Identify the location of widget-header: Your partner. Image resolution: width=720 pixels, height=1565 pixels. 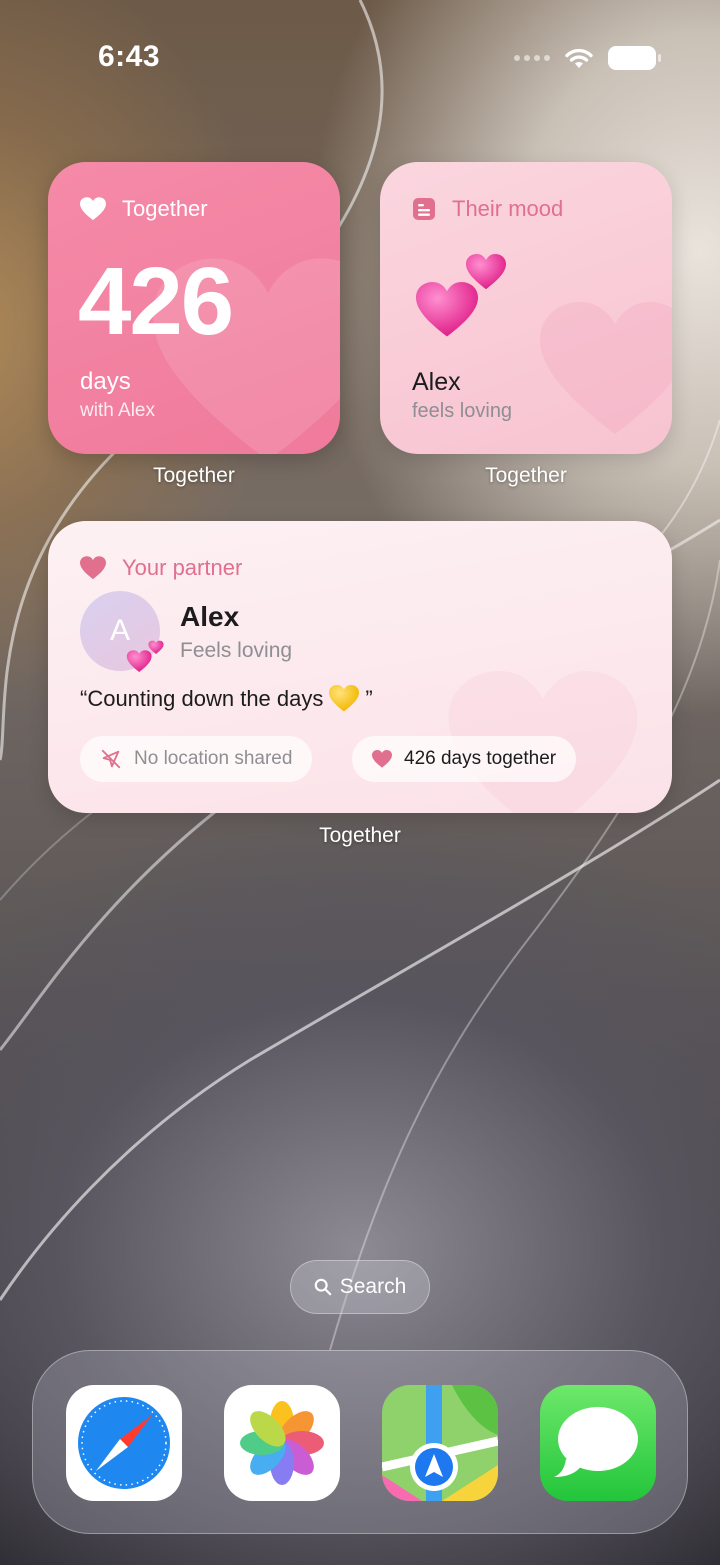
(161, 568).